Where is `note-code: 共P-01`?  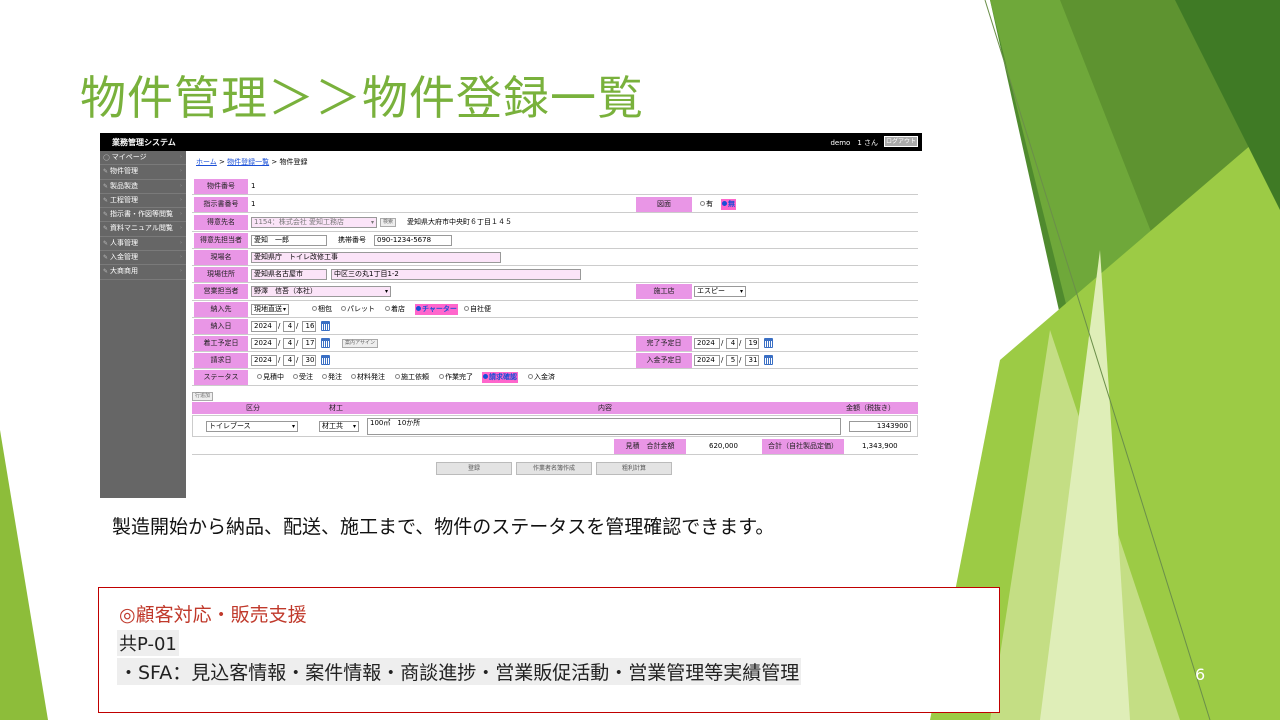
note-code: 共P-01 is located at coordinates (148, 643).